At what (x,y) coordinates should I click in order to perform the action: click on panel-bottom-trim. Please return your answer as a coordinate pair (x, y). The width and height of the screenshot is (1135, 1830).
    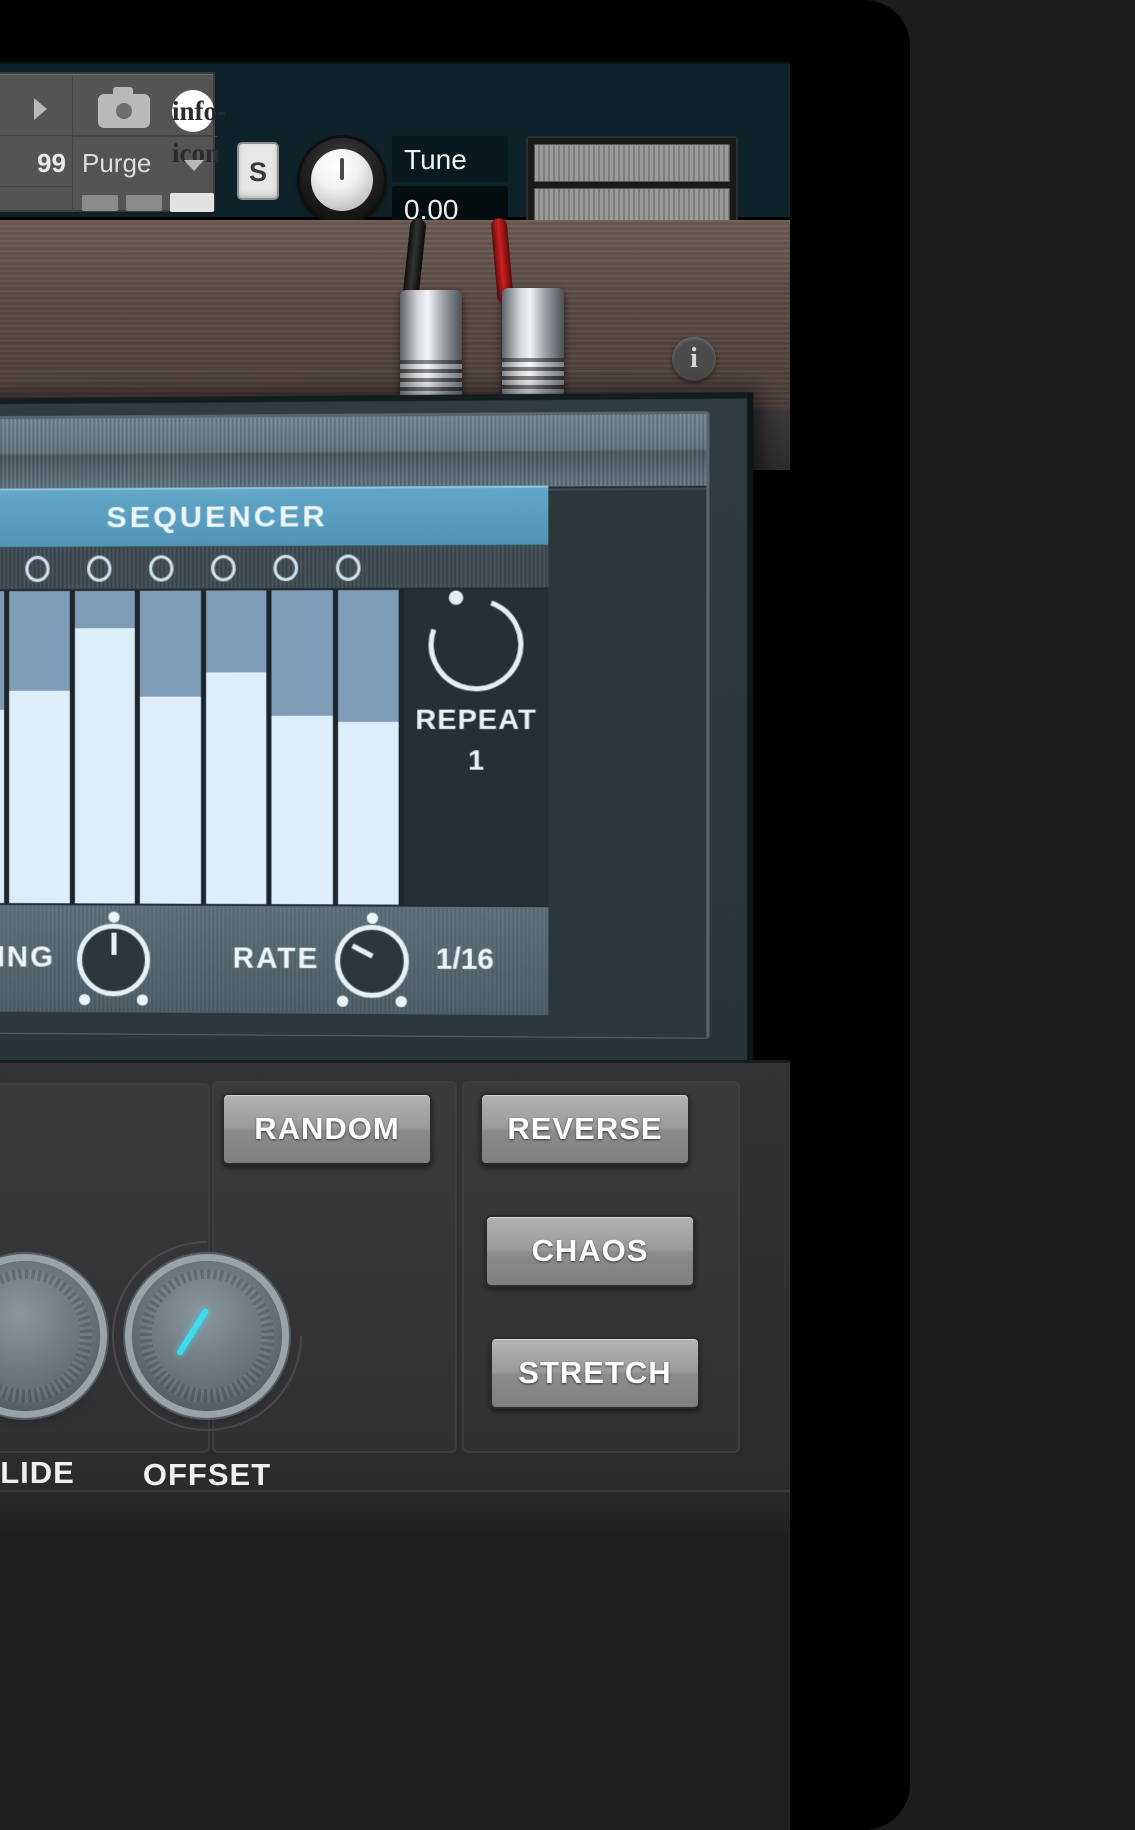
    Looking at the image, I should click on (395, 1512).